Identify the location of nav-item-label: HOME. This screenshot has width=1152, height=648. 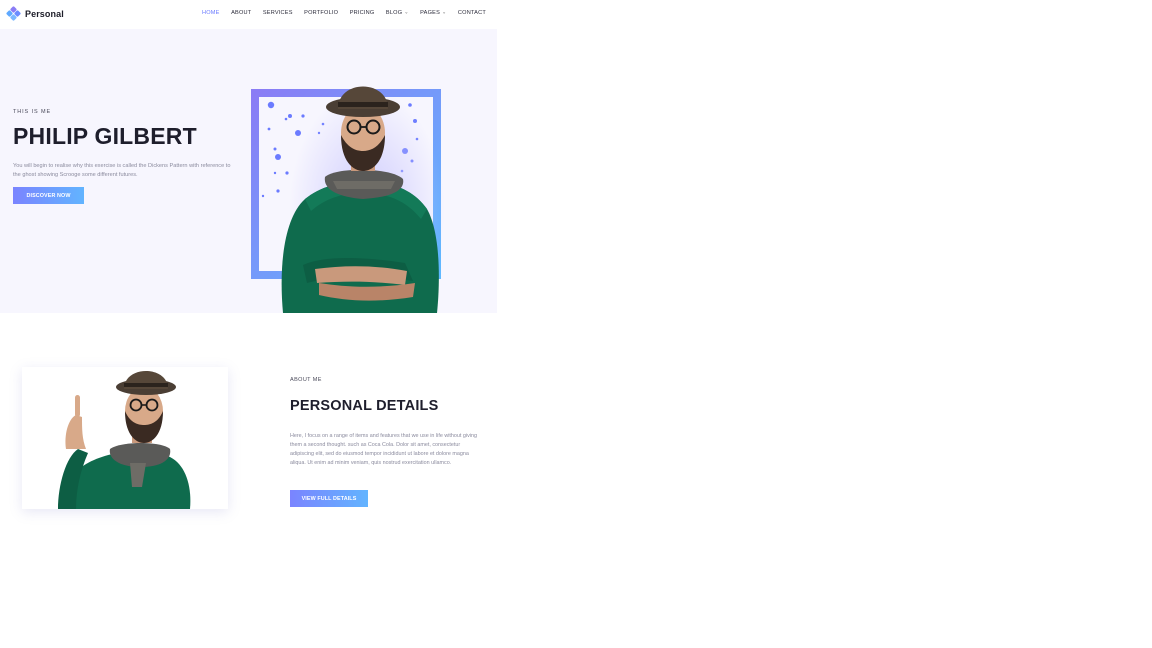
(211, 13).